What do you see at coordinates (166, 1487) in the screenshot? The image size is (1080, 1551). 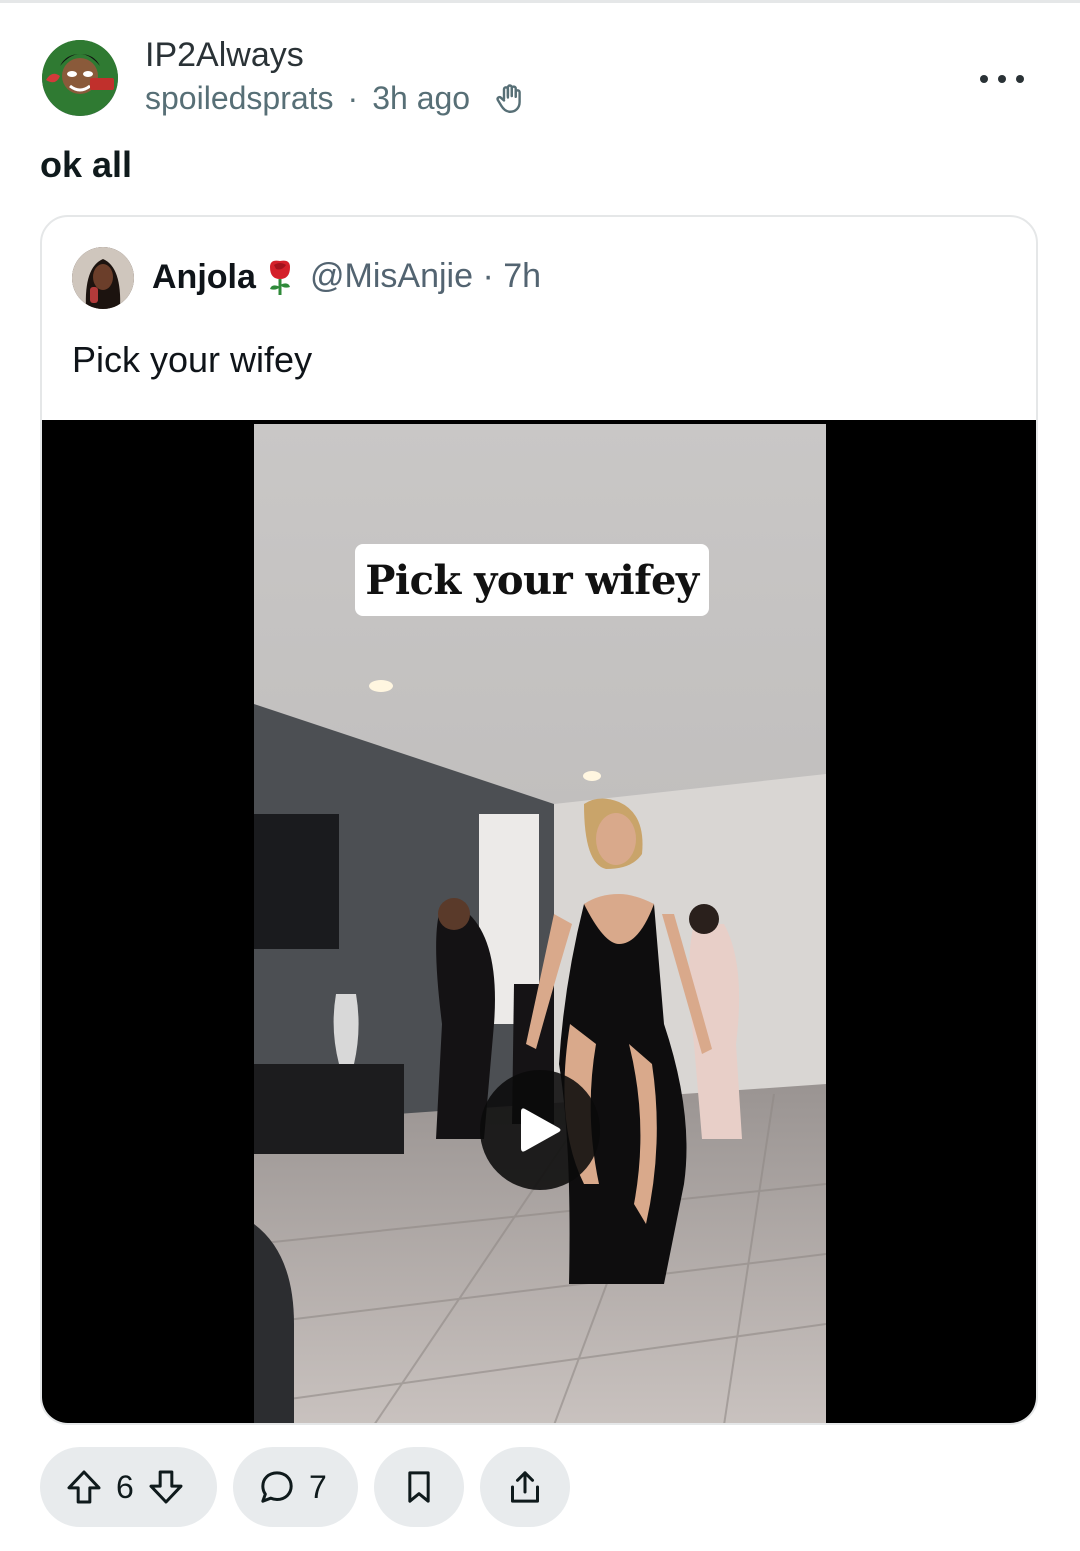 I see `arrow-down-icon` at bounding box center [166, 1487].